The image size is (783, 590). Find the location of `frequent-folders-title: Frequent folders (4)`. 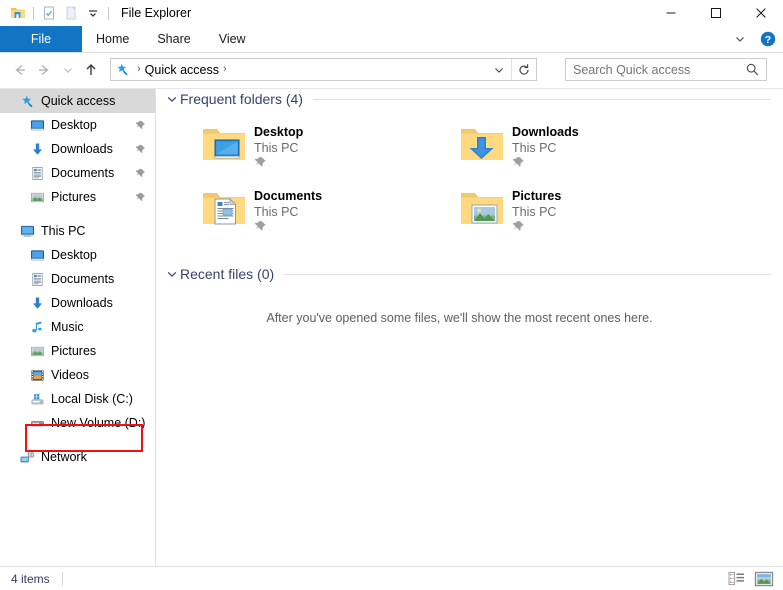

frequent-folders-title: Frequent folders (4) is located at coordinates (241, 99).